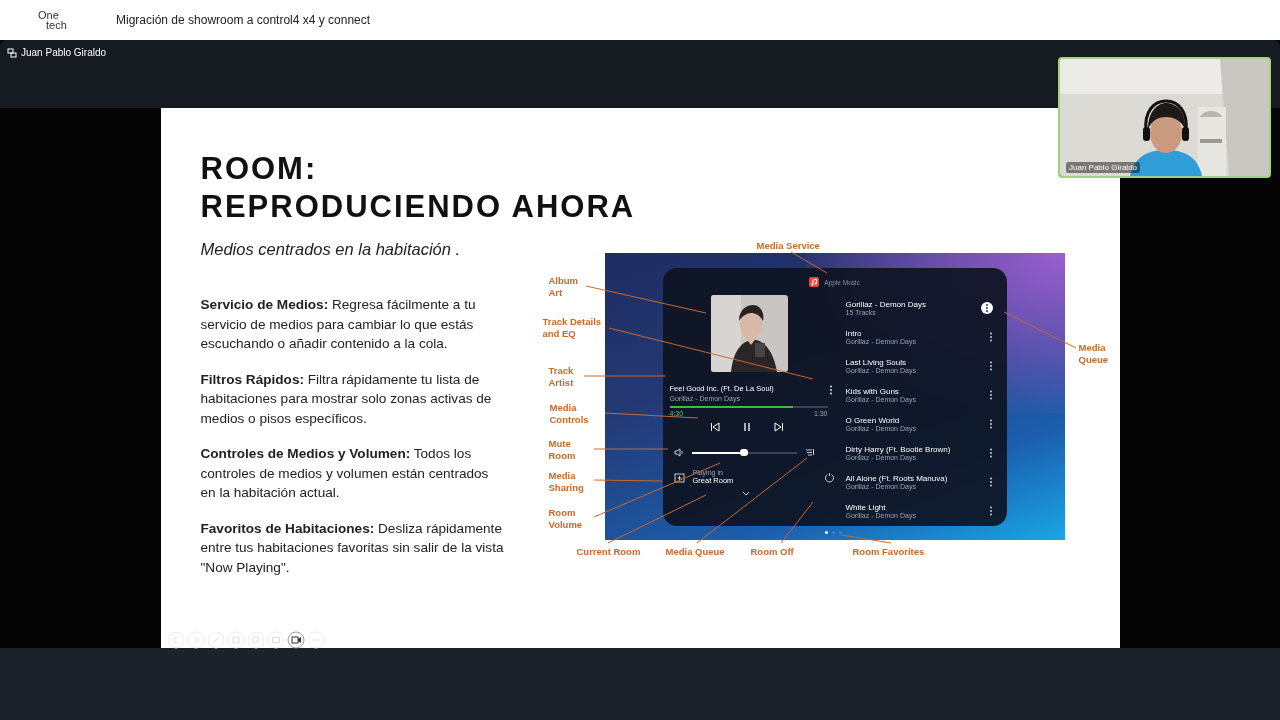 The width and height of the screenshot is (1280, 720). What do you see at coordinates (747, 427) in the screenshot?
I see `pause-icon` at bounding box center [747, 427].